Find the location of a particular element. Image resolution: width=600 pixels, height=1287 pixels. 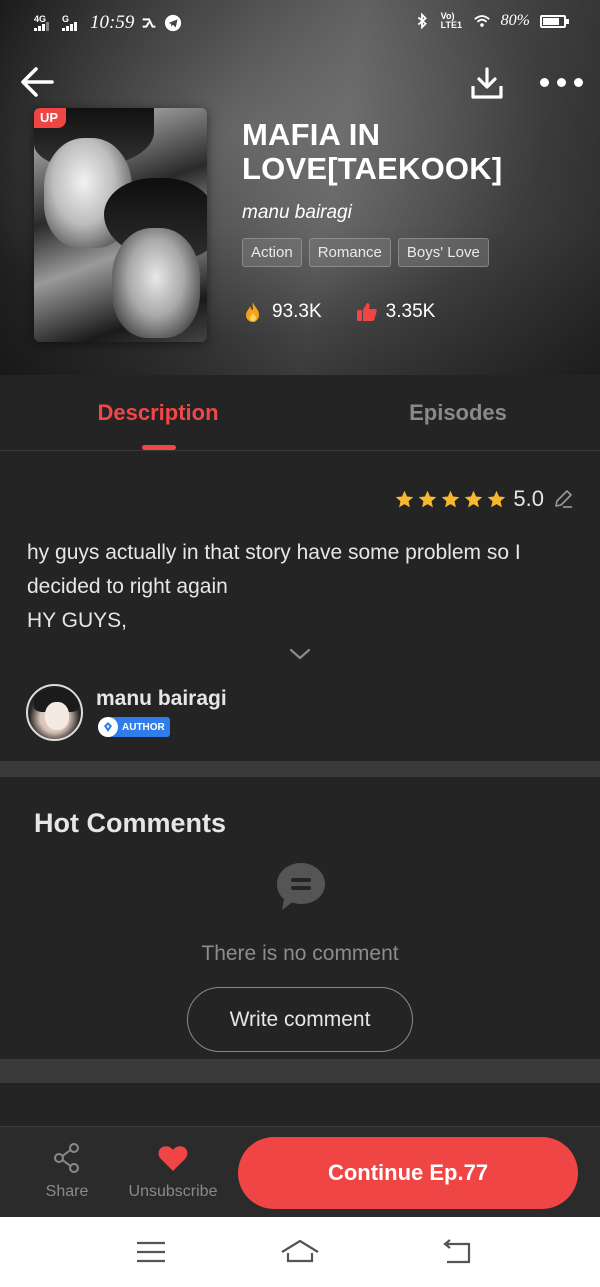

share-icon is located at coordinates (66, 1158).